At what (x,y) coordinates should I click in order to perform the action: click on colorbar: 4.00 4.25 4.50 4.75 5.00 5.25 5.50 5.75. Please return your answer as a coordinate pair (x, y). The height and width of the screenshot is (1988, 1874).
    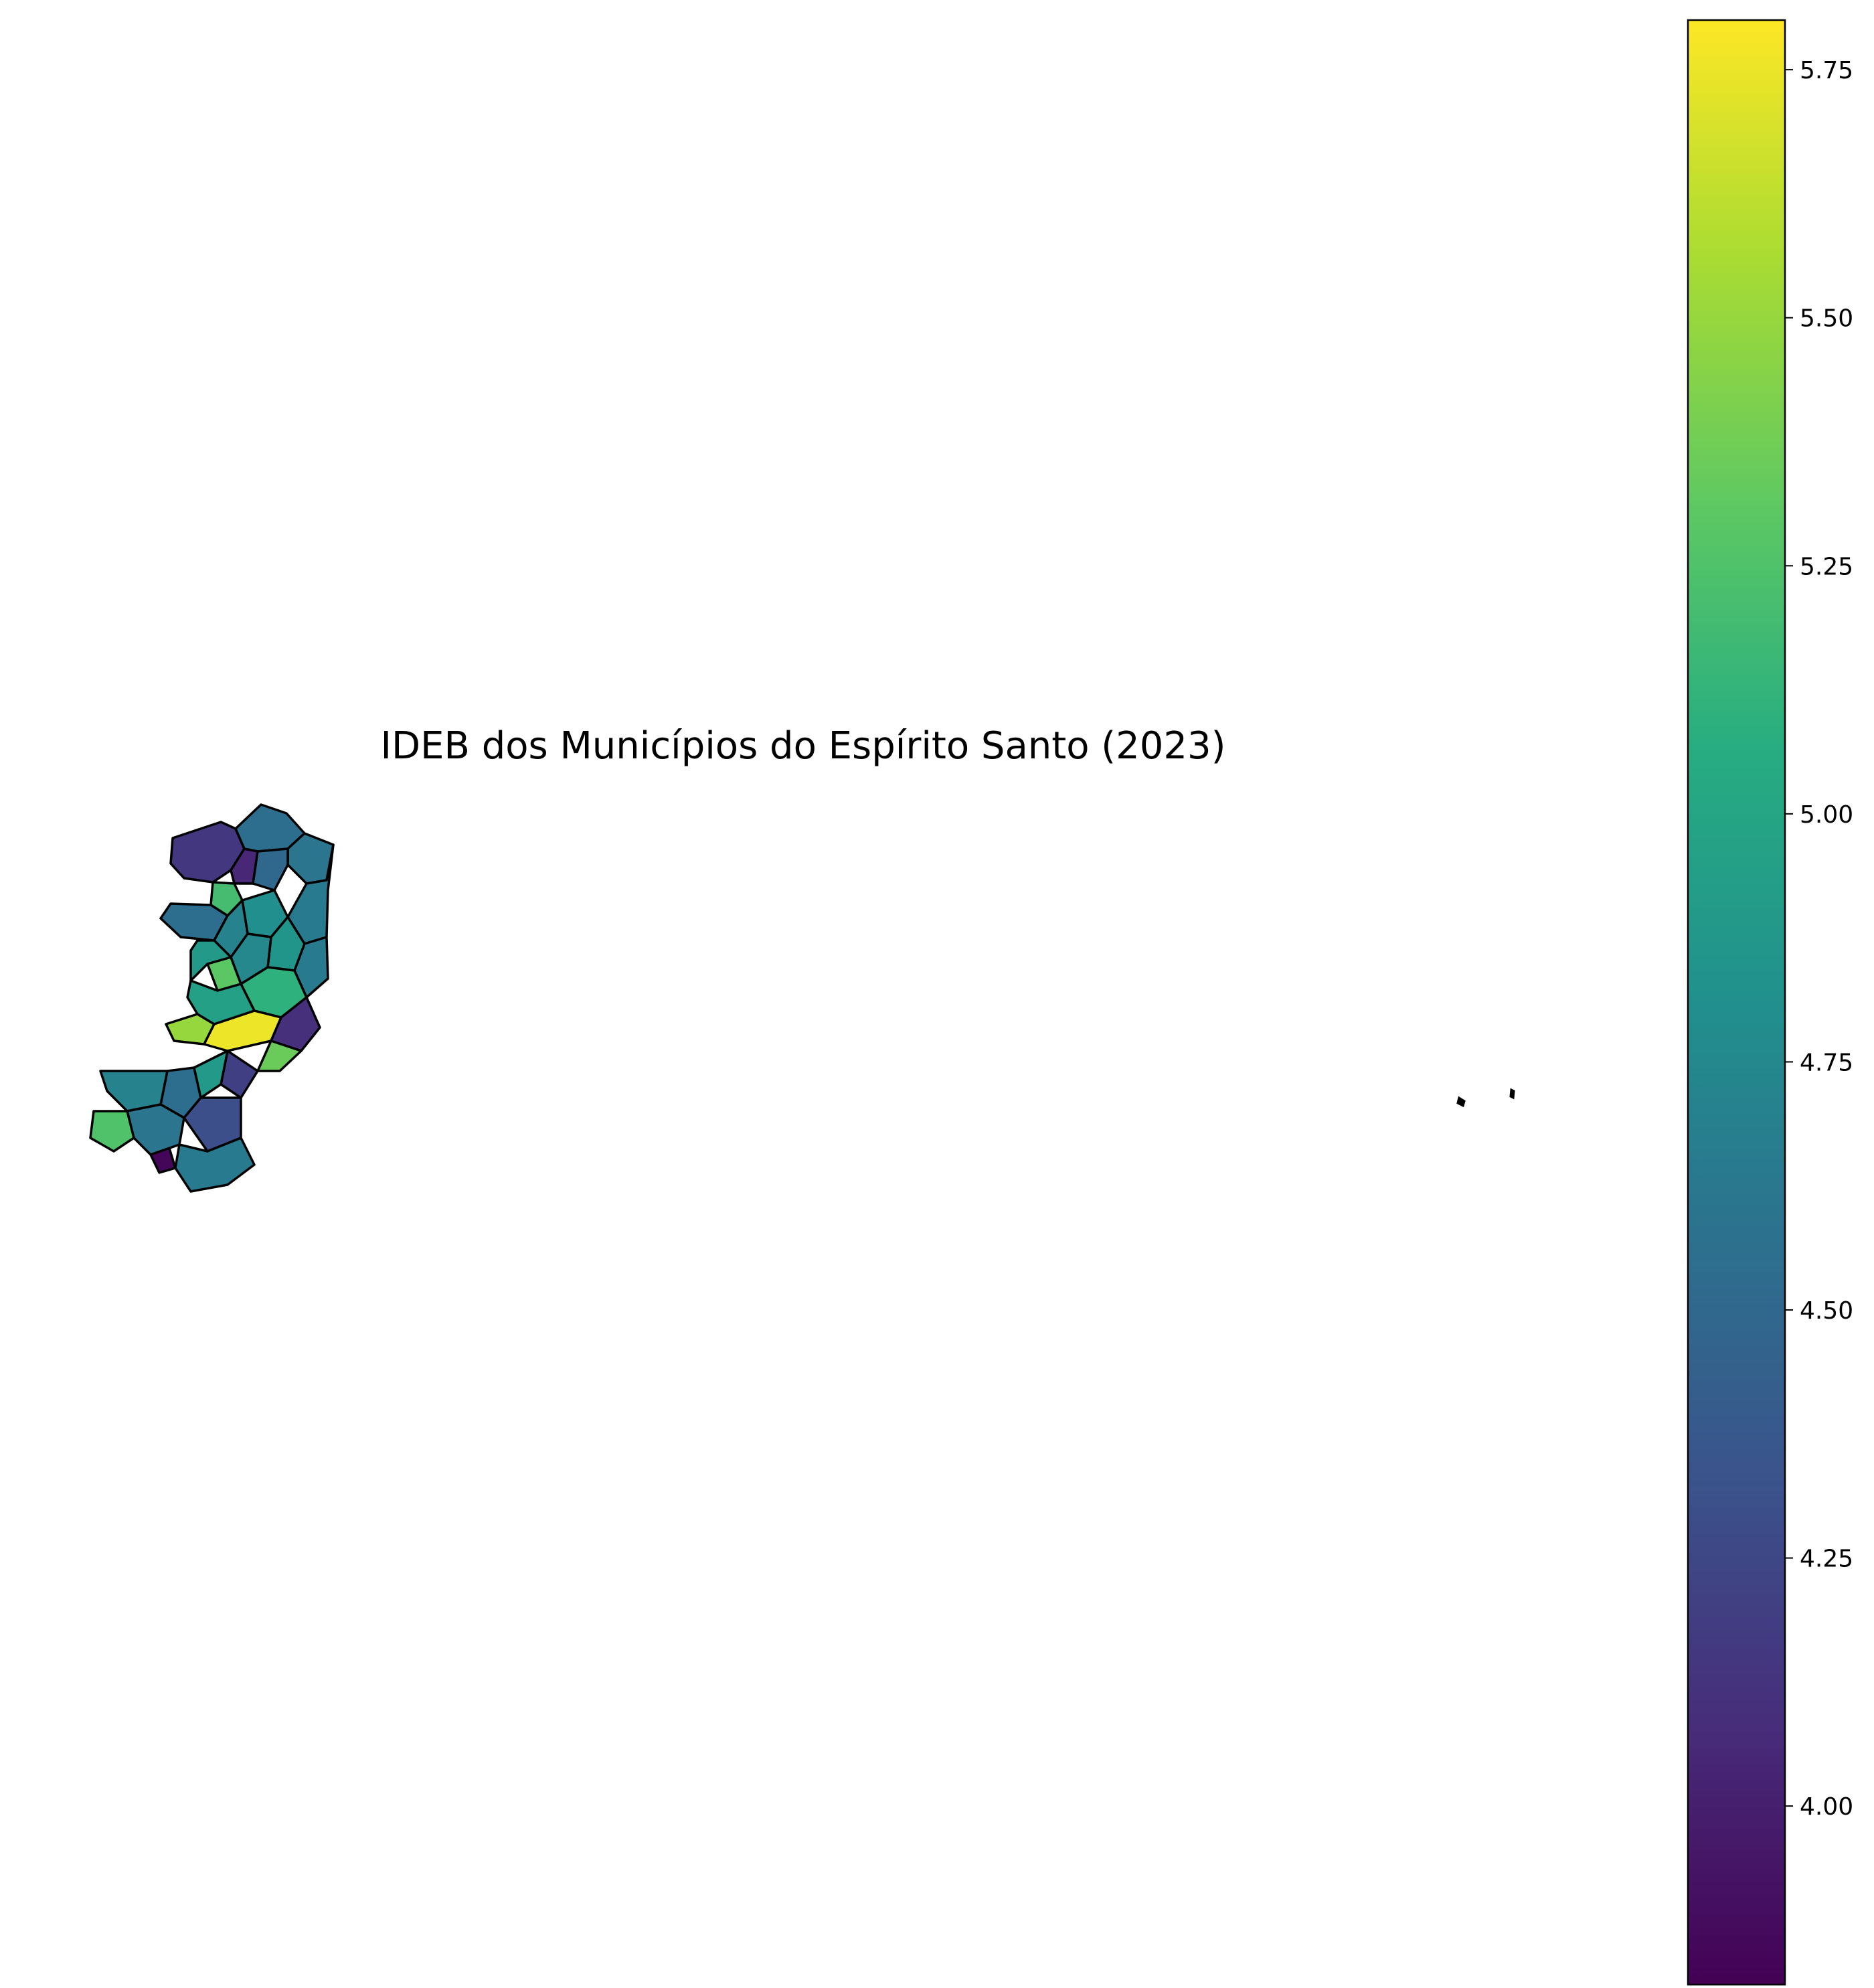
    Looking at the image, I should click on (1770, 1003).